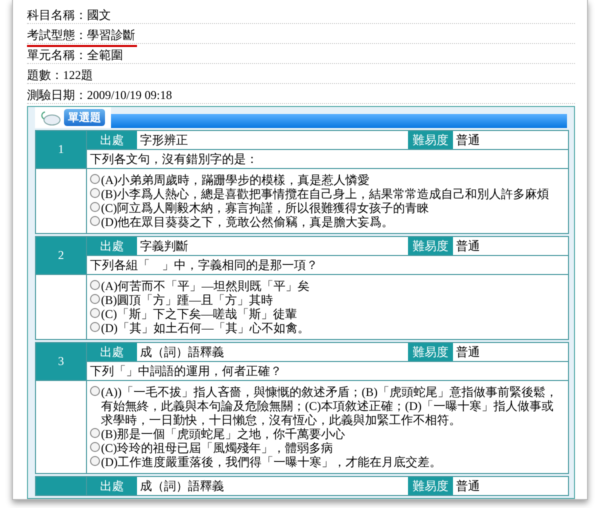 Image resolution: width=600 pixels, height=508 pixels. I want to click on option-text: (D)「其」如土石何—「其」心不如禽。, so click(205, 328).